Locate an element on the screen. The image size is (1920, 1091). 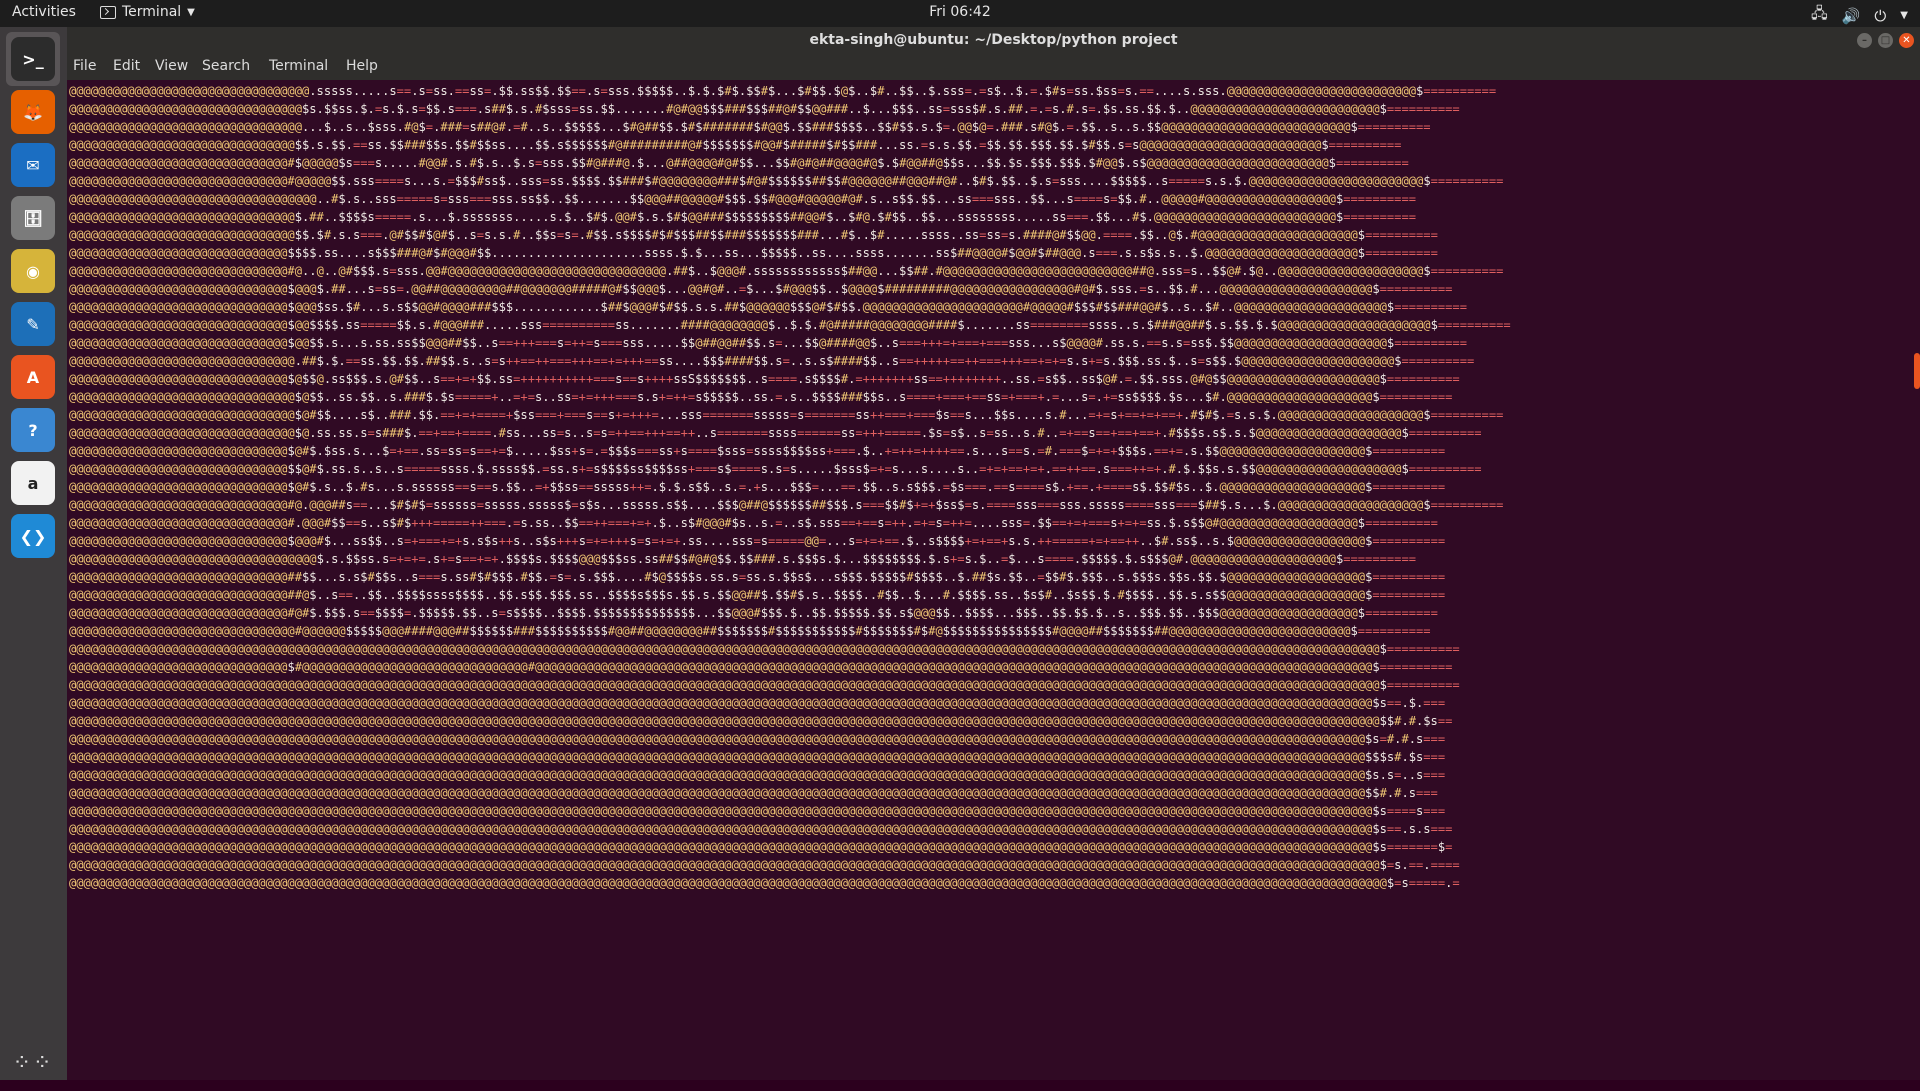
libreoffice-writer-icon: ✎ is located at coordinates (33, 324).